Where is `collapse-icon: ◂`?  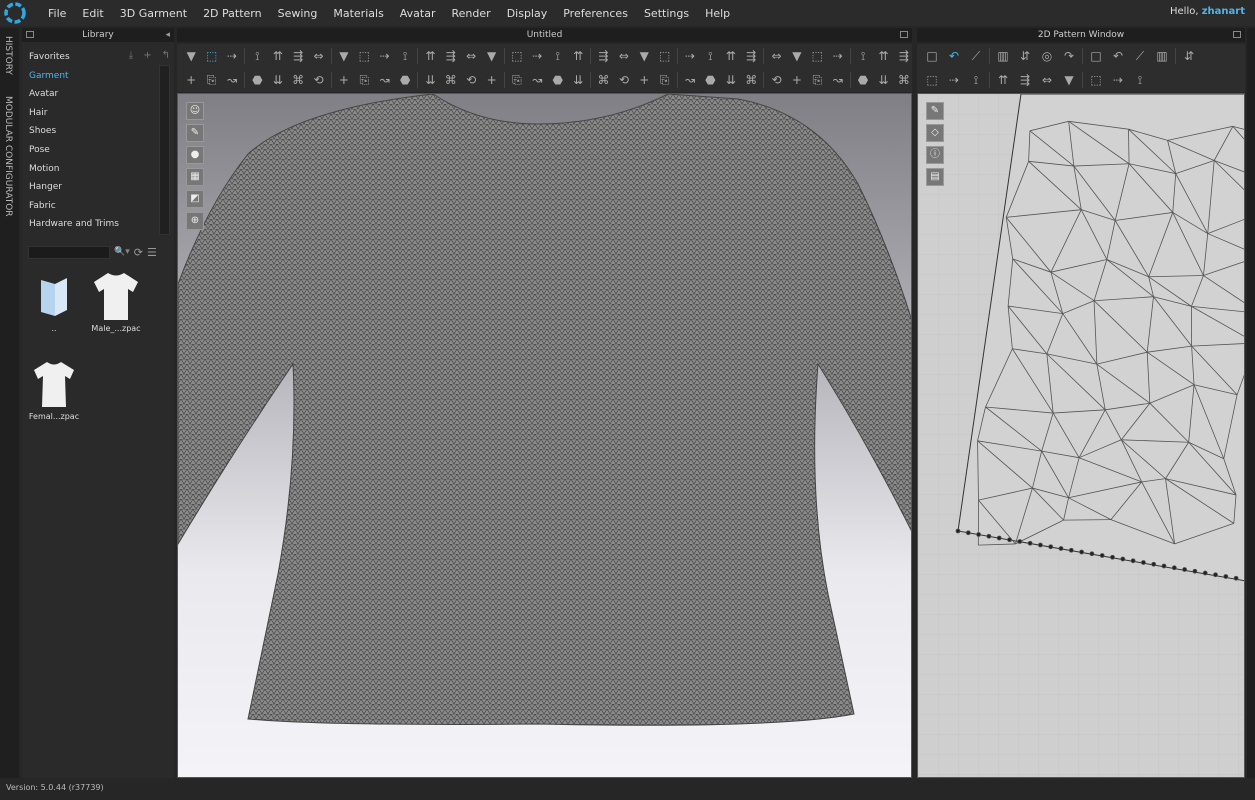 collapse-icon: ◂ is located at coordinates (167, 35).